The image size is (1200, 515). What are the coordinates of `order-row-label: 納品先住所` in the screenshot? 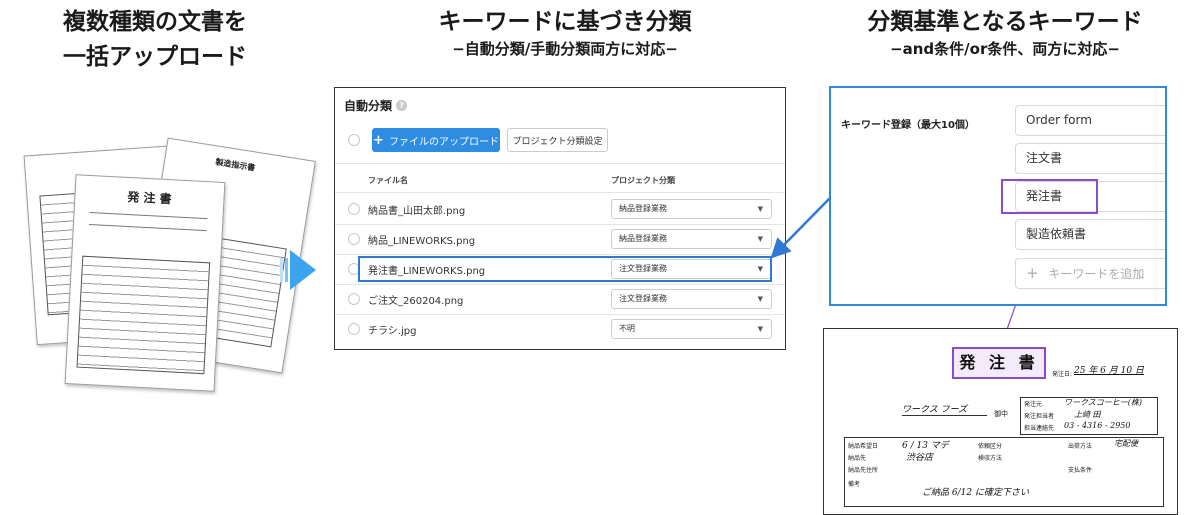 It's located at (863, 470).